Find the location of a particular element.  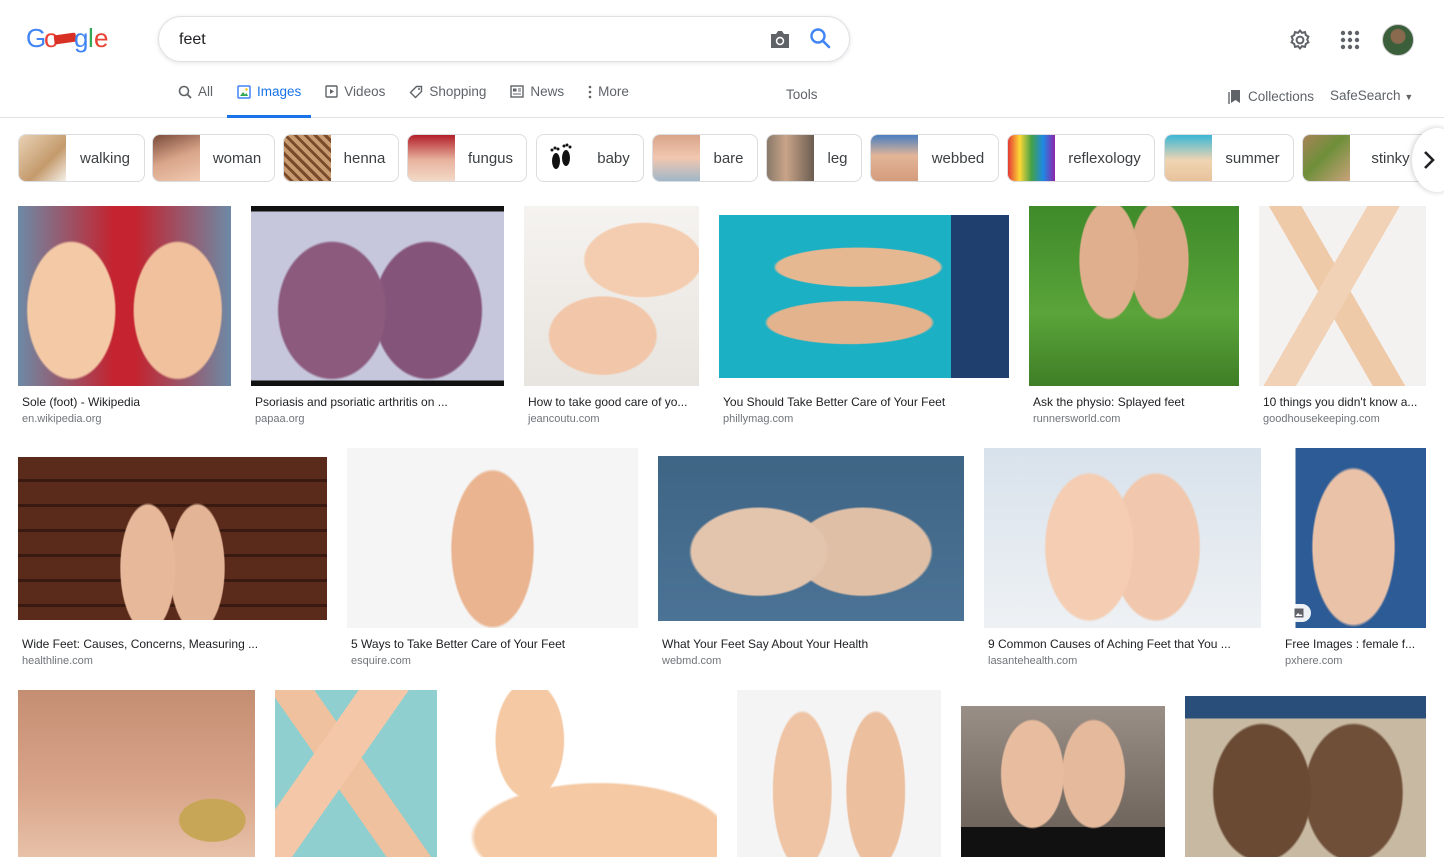

image-result: Sole (foot) - Wikipedia en.wikipedia.org is located at coordinates (125, 319).